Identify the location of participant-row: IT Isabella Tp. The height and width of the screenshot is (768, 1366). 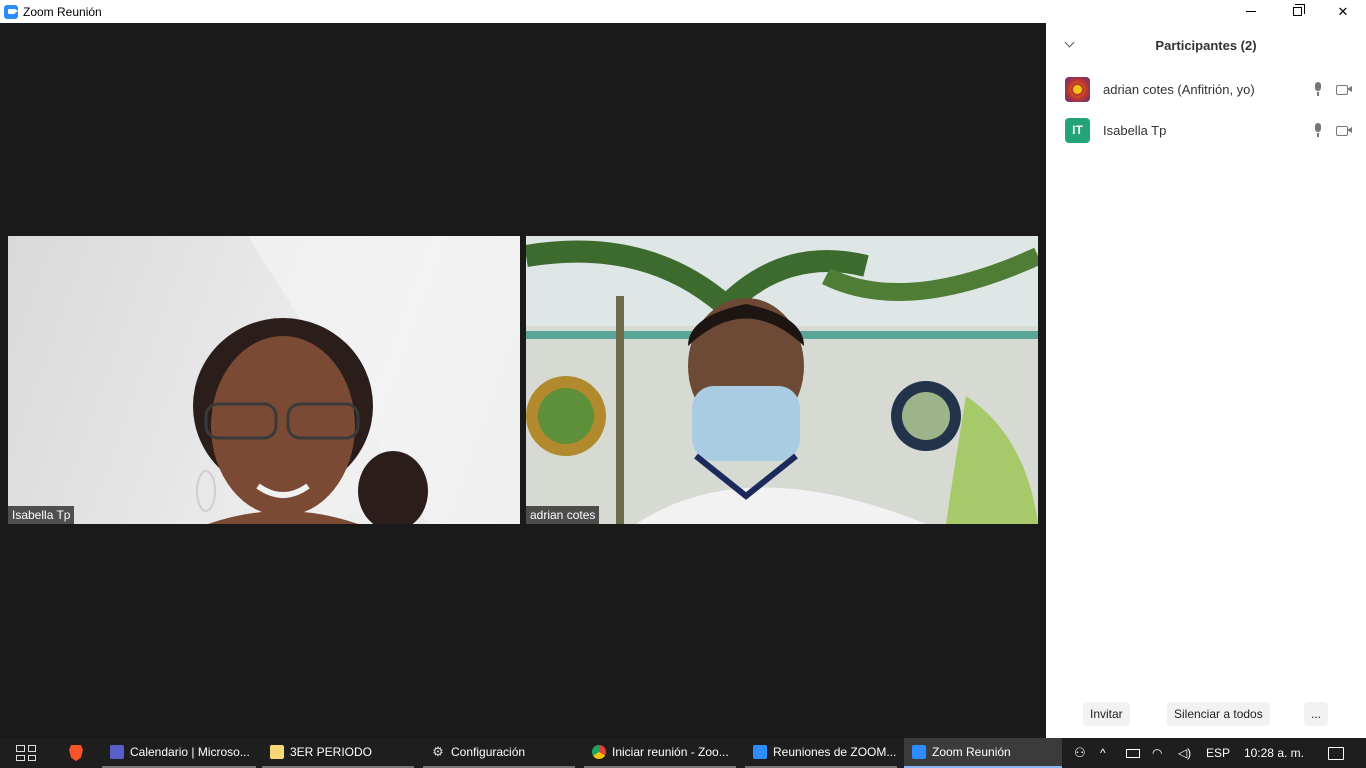
(1206, 130).